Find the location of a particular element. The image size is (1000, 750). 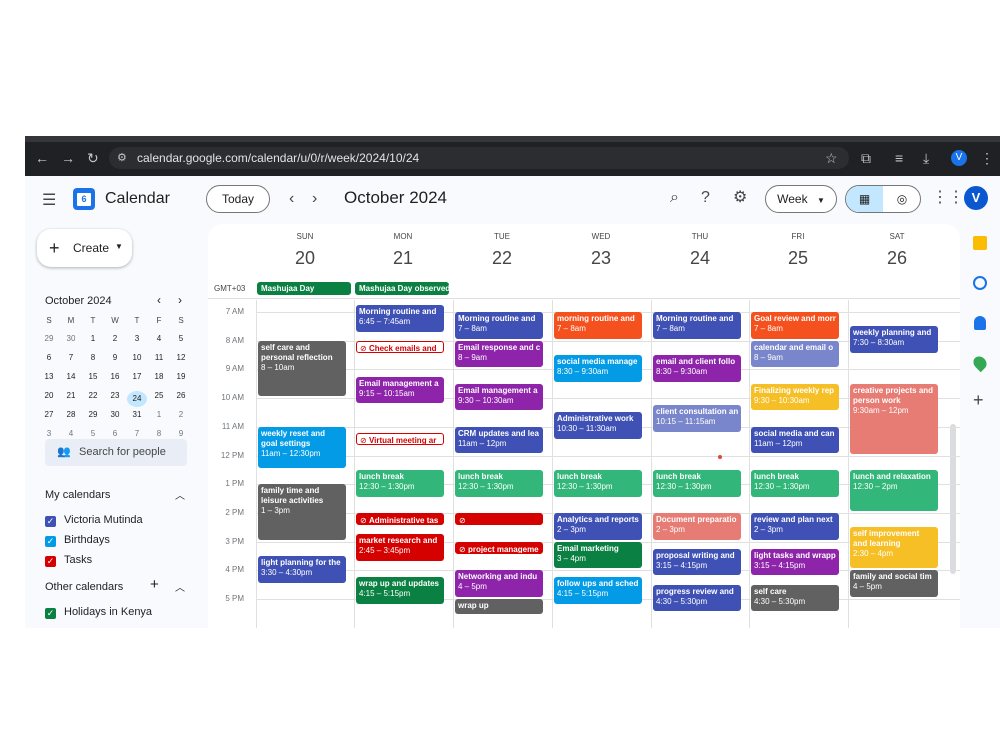

settings-icon: ⚙ is located at coordinates (740, 198).